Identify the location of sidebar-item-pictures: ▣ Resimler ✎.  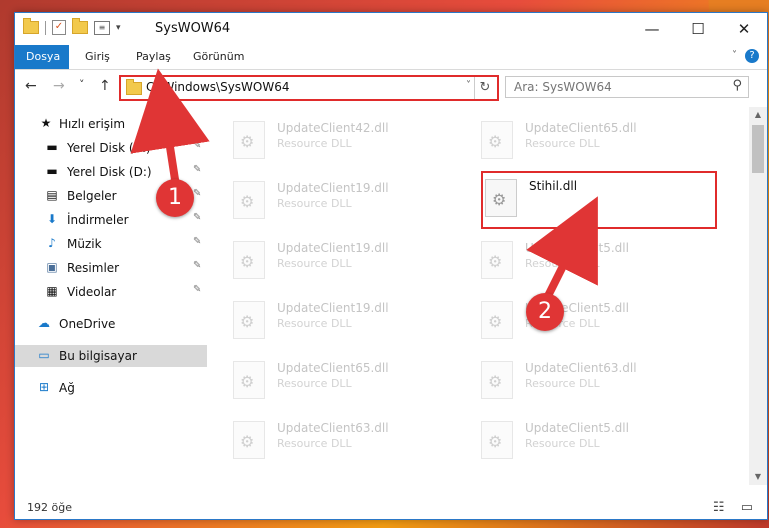
(111, 268).